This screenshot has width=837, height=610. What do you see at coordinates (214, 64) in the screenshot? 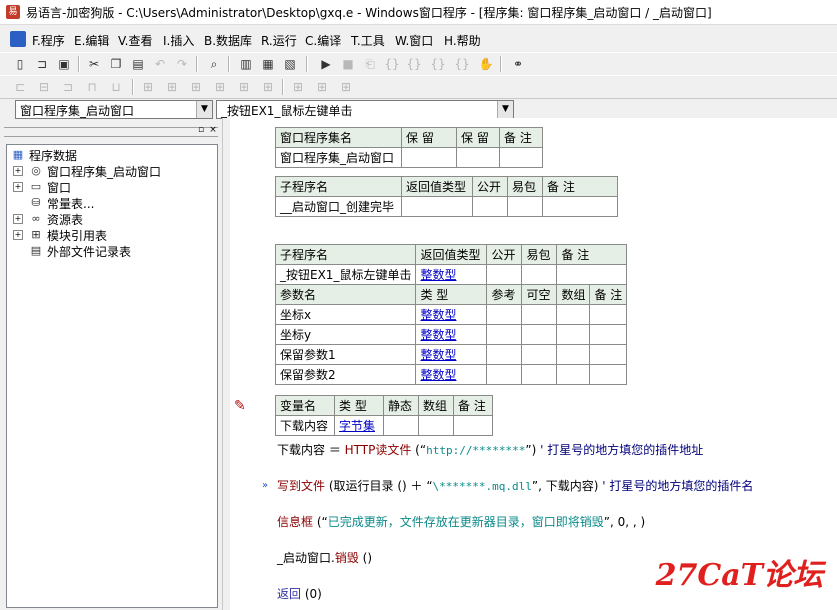
I see `find-icon: ⌕` at bounding box center [214, 64].